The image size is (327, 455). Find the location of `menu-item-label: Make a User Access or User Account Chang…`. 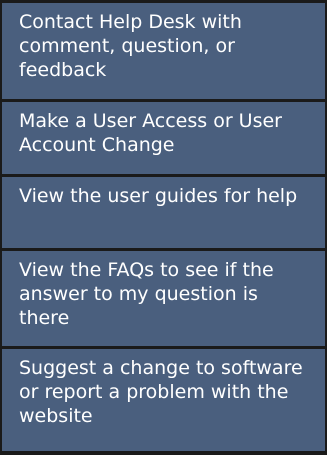

menu-item-label: Make a User Access or User Account Chang… is located at coordinates (150, 133).